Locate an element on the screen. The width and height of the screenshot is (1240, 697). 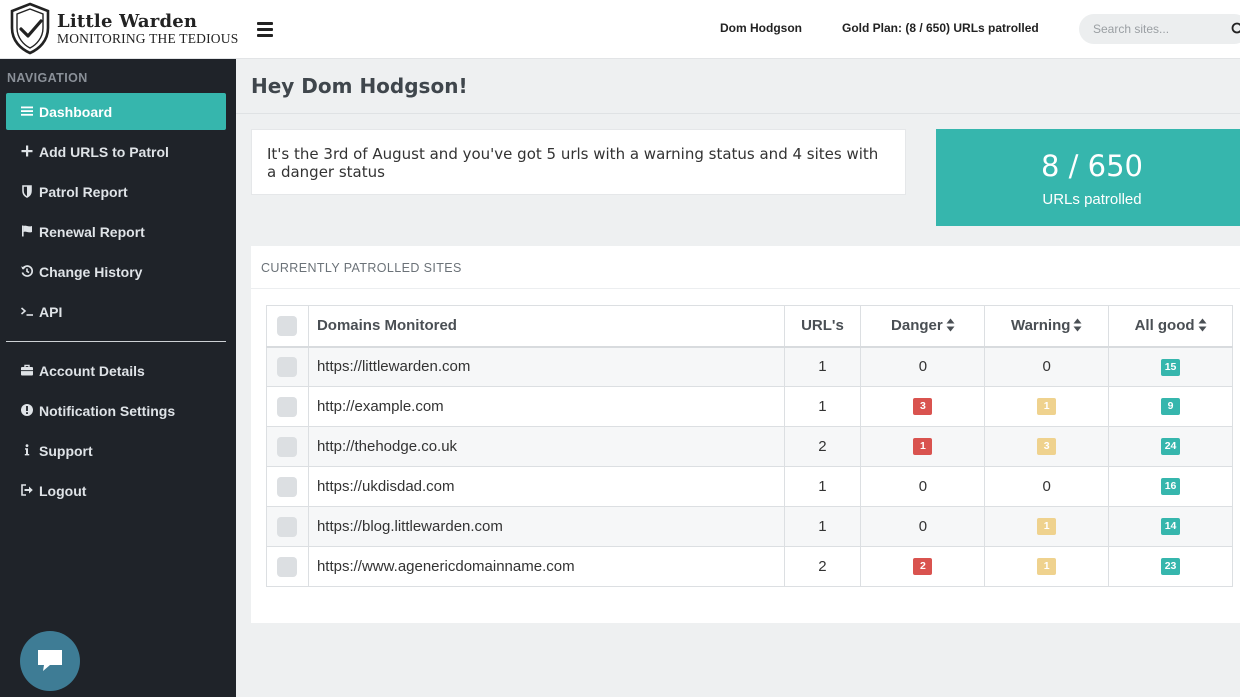
search-box is located at coordinates (1159, 29).